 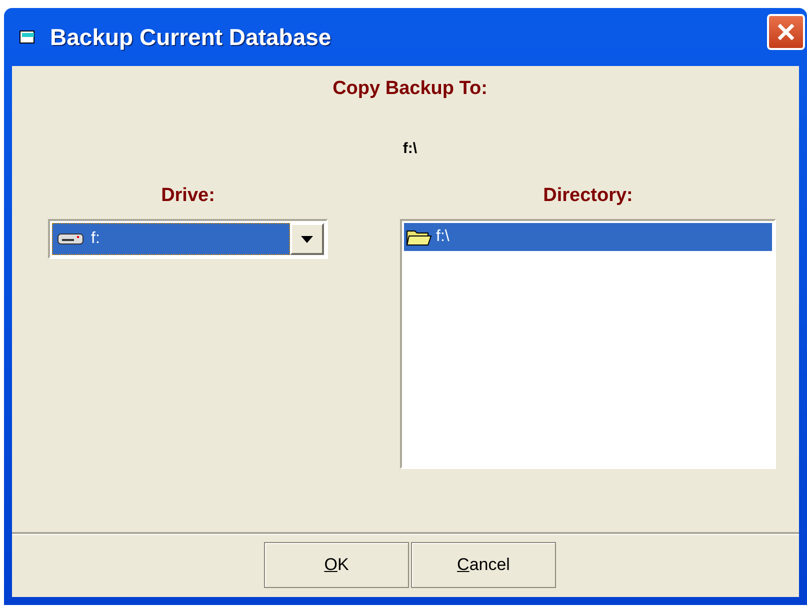 I want to click on dropdown-button, so click(x=307, y=239).